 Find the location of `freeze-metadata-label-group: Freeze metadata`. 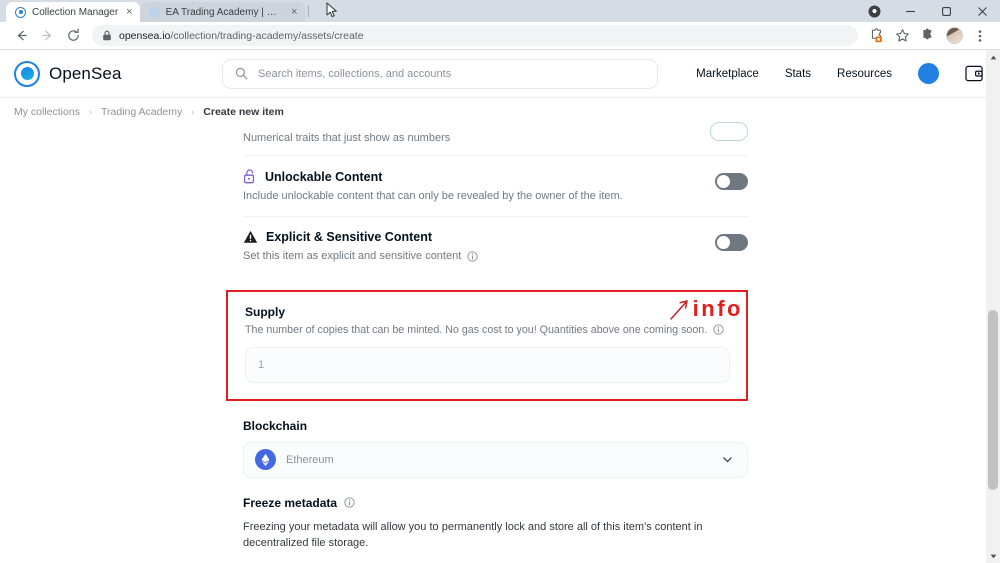

freeze-metadata-label-group: Freeze metadata is located at coordinates (495, 503).